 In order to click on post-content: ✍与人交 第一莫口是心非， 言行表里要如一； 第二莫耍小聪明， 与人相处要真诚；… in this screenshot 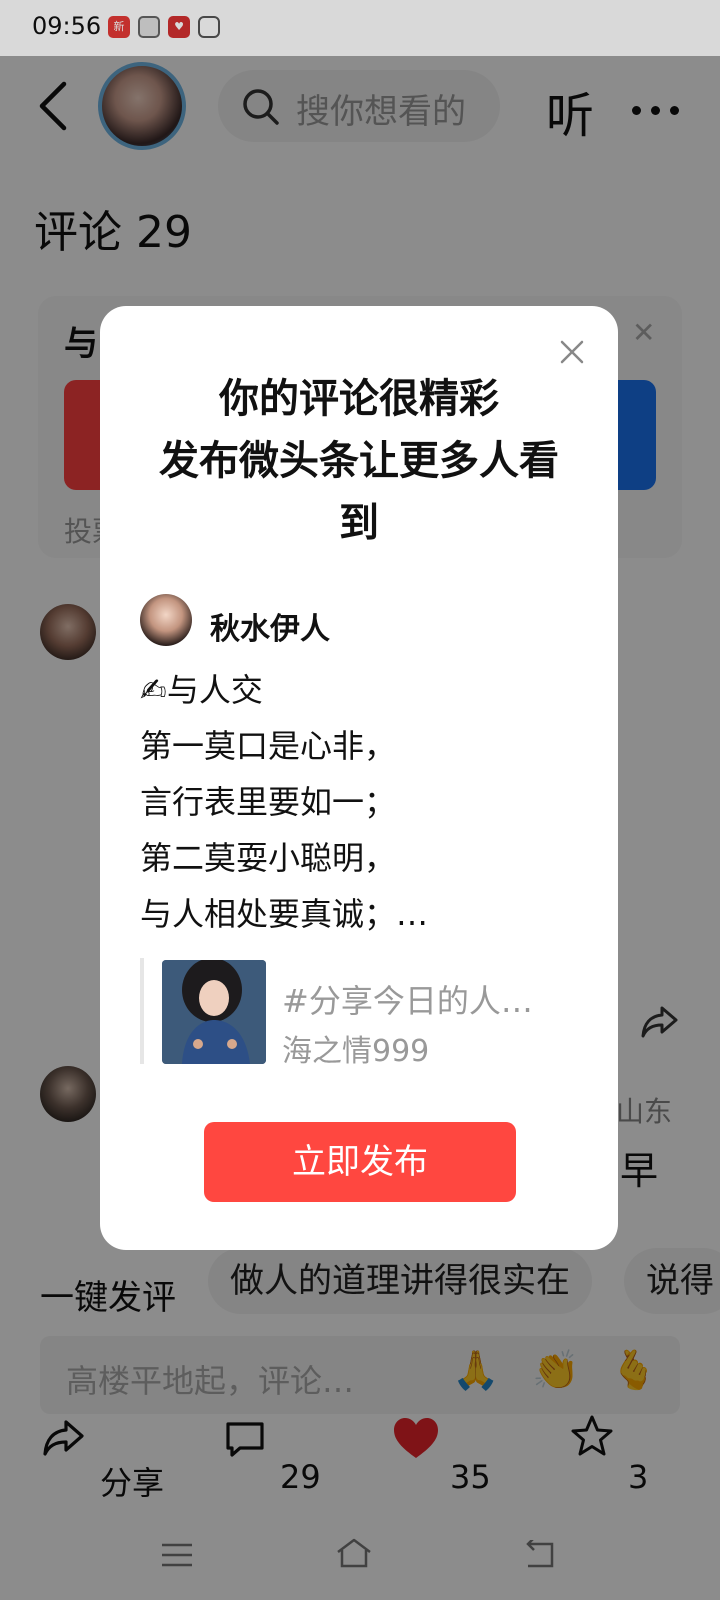, I will do `click(360, 802)`.